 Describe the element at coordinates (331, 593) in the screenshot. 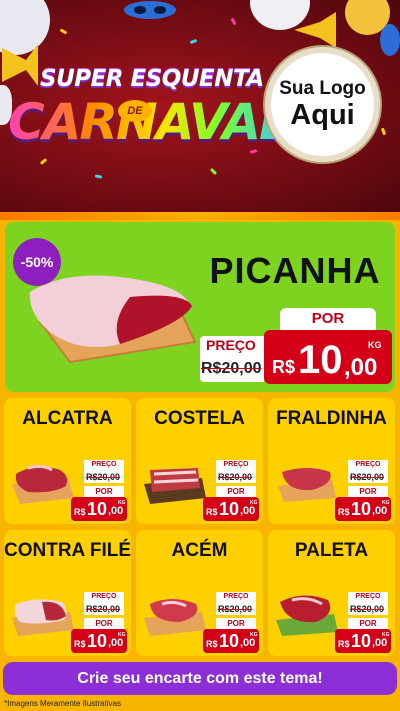

I see `product-card: PALETA PREÇO R$20,00 POR R$ 10,00 KG` at that location.